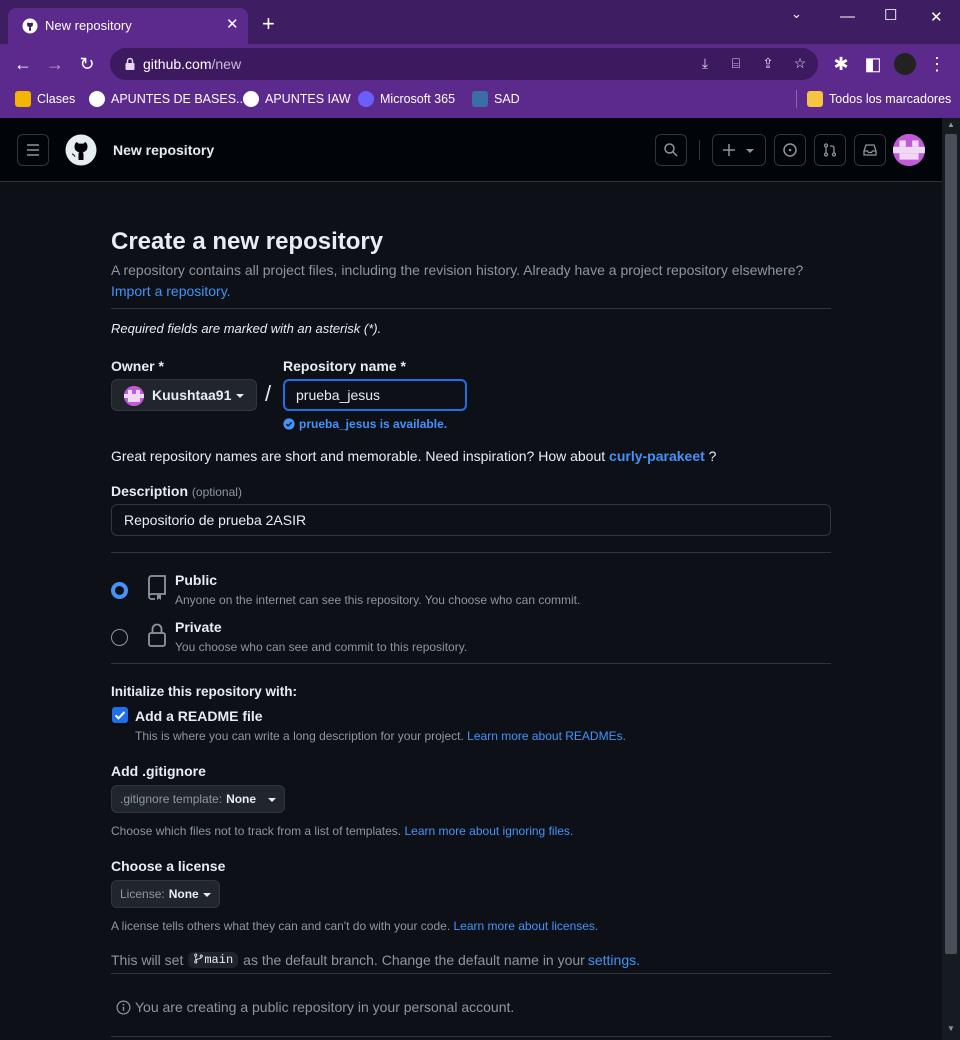 The image size is (960, 1040). Describe the element at coordinates (176, 491) in the screenshot. I see `description-label: Description (optional)` at that location.